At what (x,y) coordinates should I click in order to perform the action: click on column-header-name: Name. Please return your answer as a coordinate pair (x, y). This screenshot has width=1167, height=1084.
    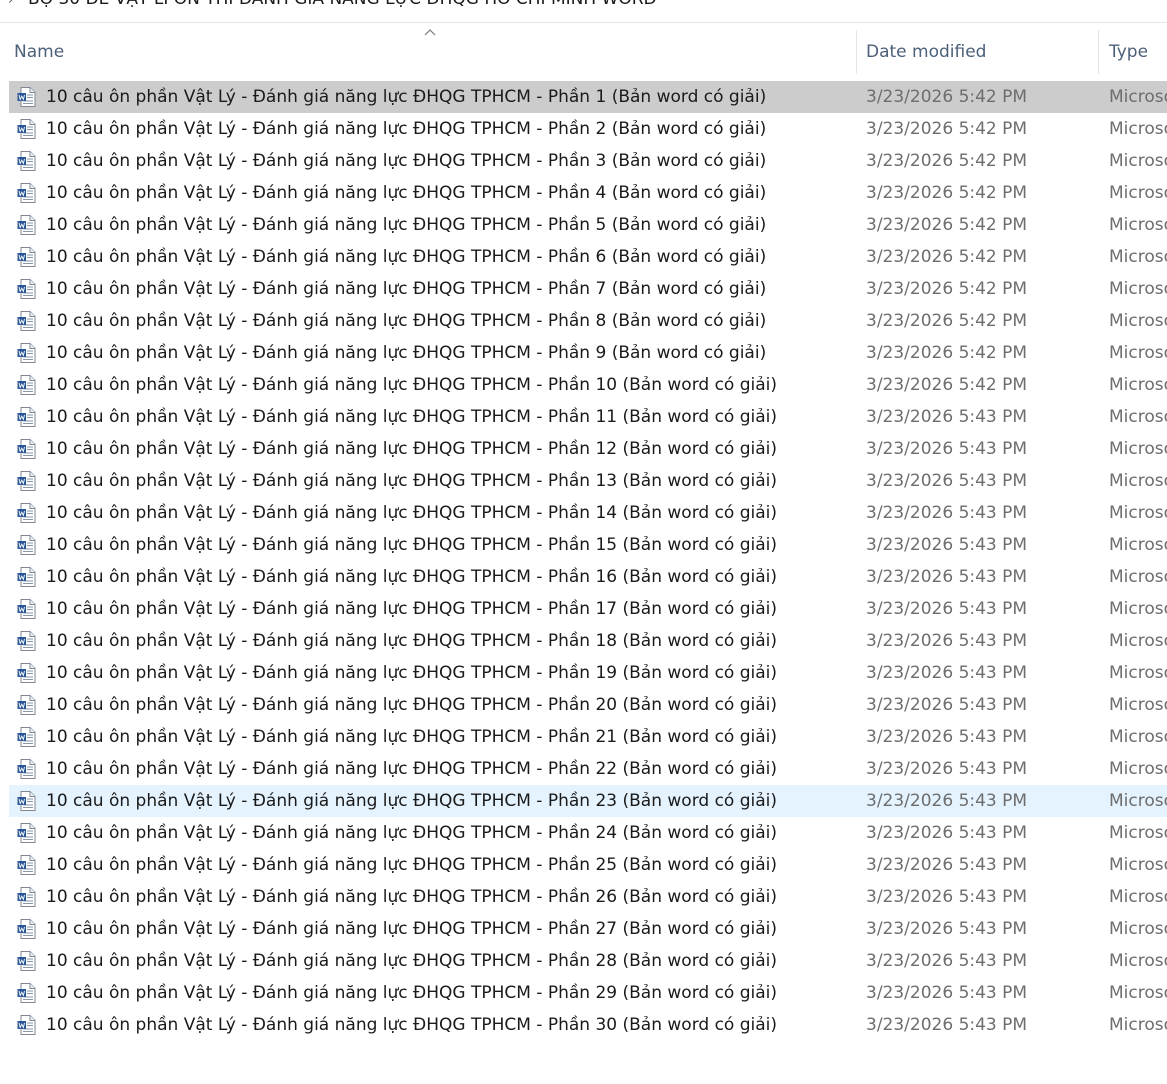
    Looking at the image, I should click on (432, 52).